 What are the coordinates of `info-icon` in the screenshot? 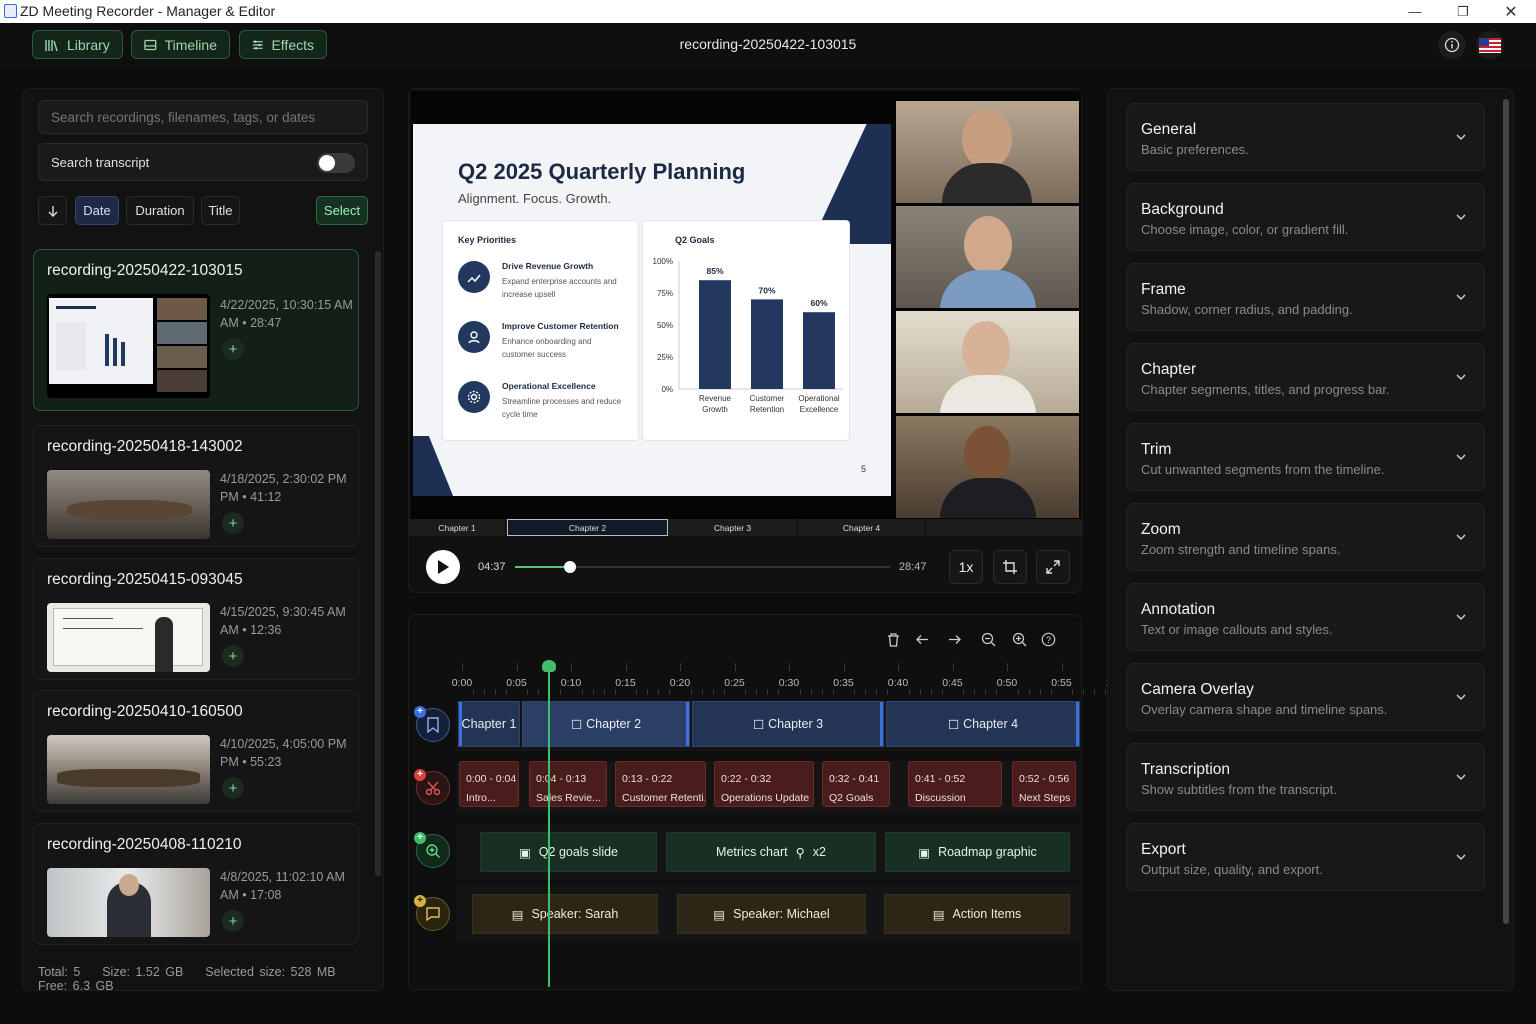 It's located at (1452, 45).